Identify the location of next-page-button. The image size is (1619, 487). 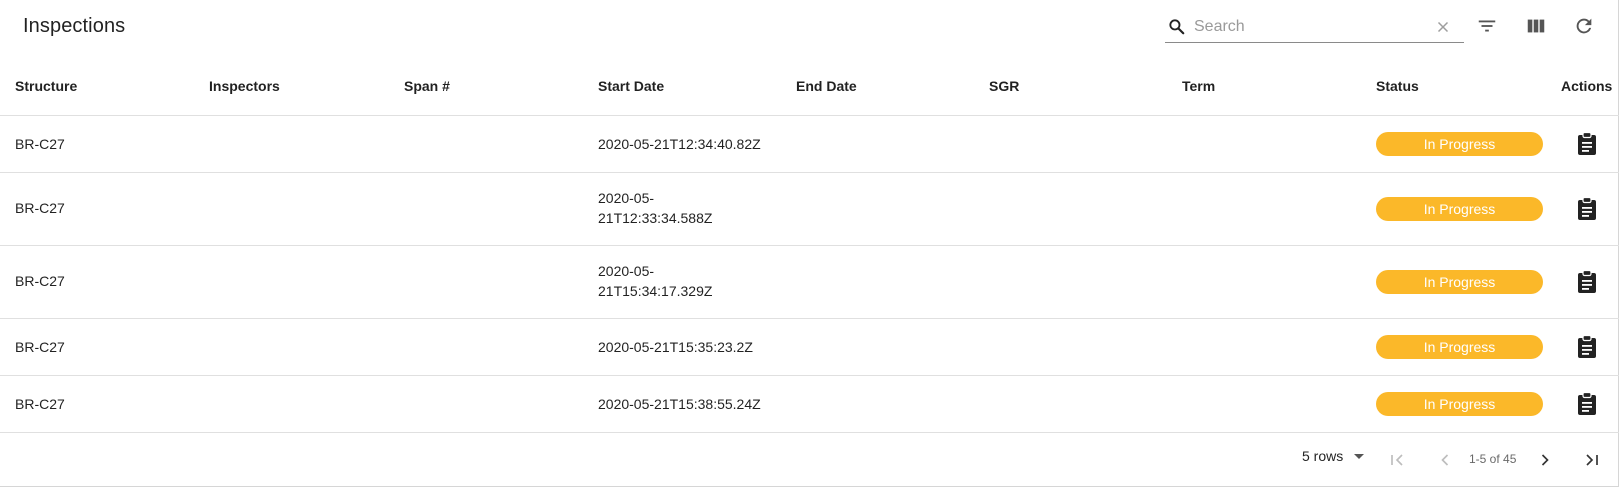
(1545, 460).